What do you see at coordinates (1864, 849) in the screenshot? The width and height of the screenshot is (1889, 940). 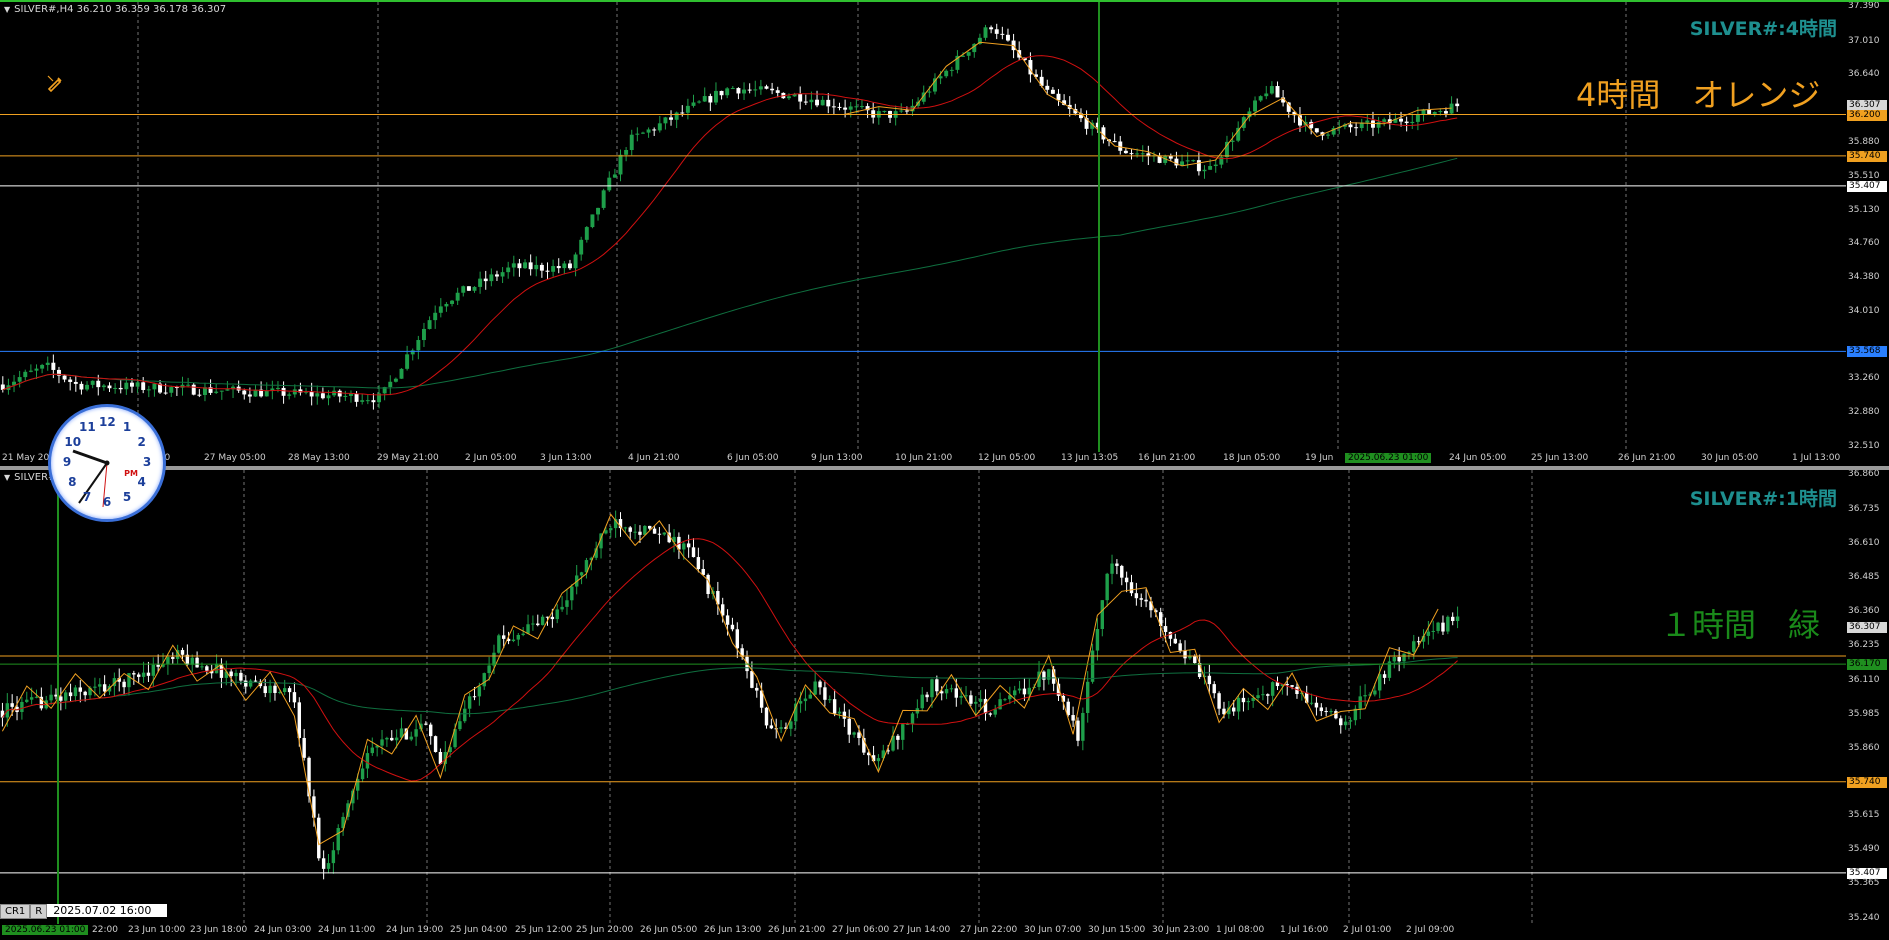 I see `price-label: 35.490` at bounding box center [1864, 849].